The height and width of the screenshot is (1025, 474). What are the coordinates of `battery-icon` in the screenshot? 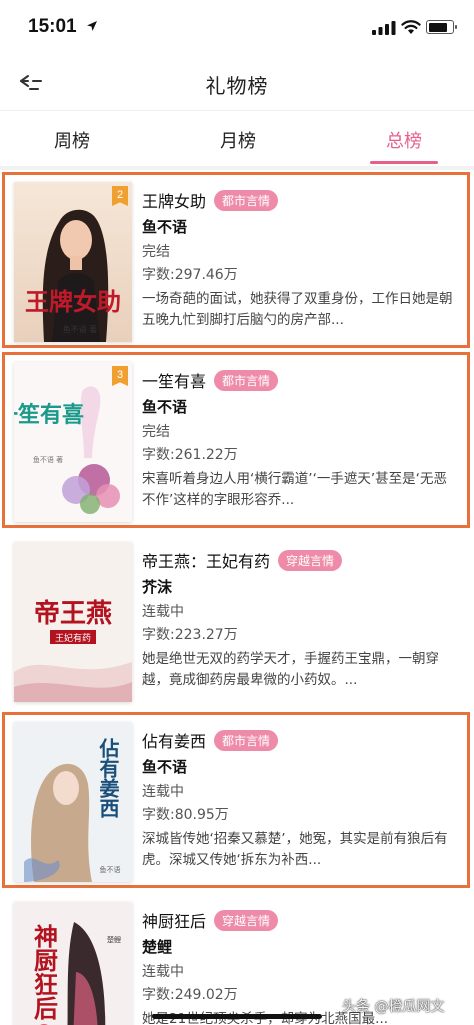 It's located at (441, 27).